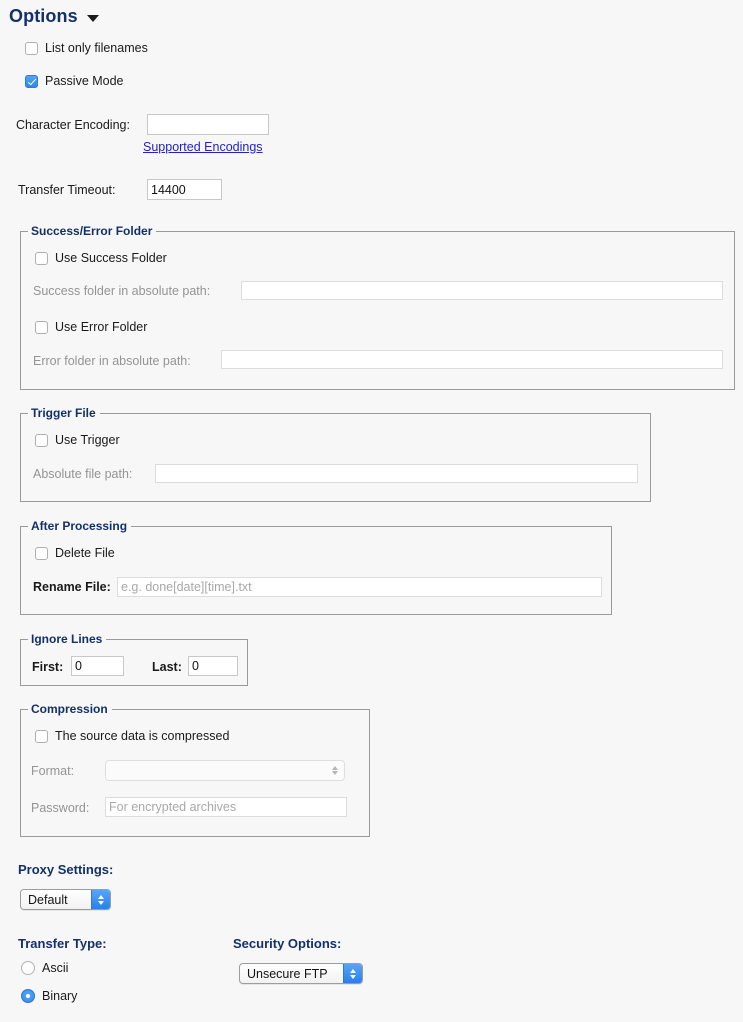 This screenshot has width=743, height=1022. What do you see at coordinates (92, 231) in the screenshot?
I see `success-error-folder-legend: Success/Error Folder` at bounding box center [92, 231].